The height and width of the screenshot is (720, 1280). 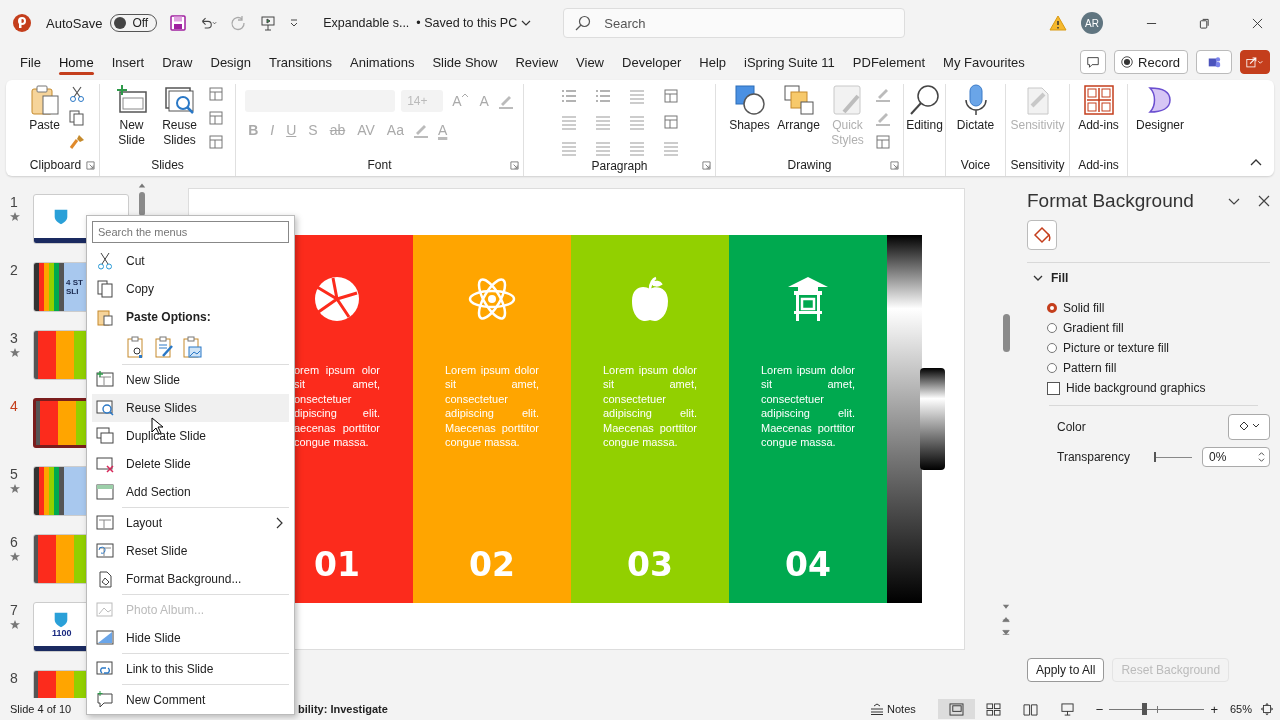 I want to click on slider-thumb, so click(x=1144, y=708).